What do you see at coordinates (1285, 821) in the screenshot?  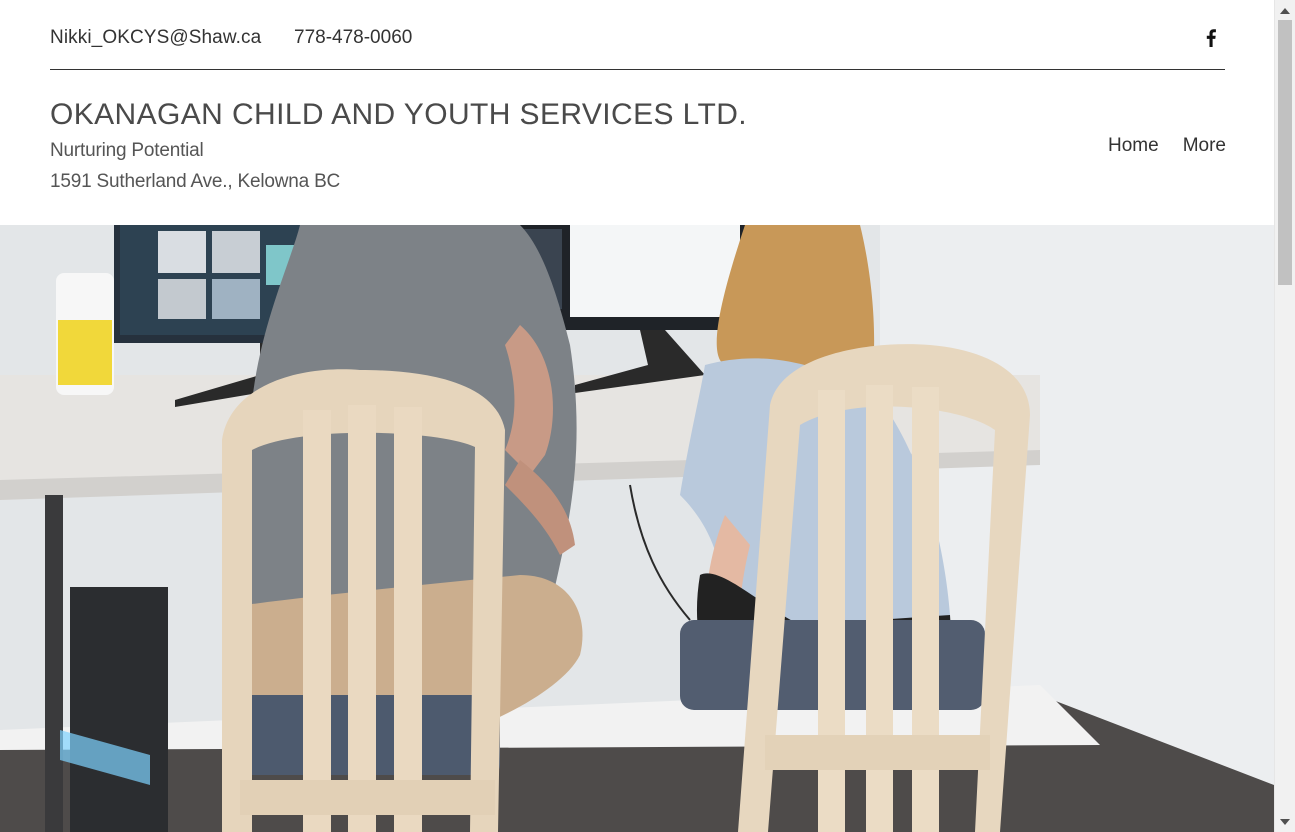 I see `scroll-down-arrow-icon` at bounding box center [1285, 821].